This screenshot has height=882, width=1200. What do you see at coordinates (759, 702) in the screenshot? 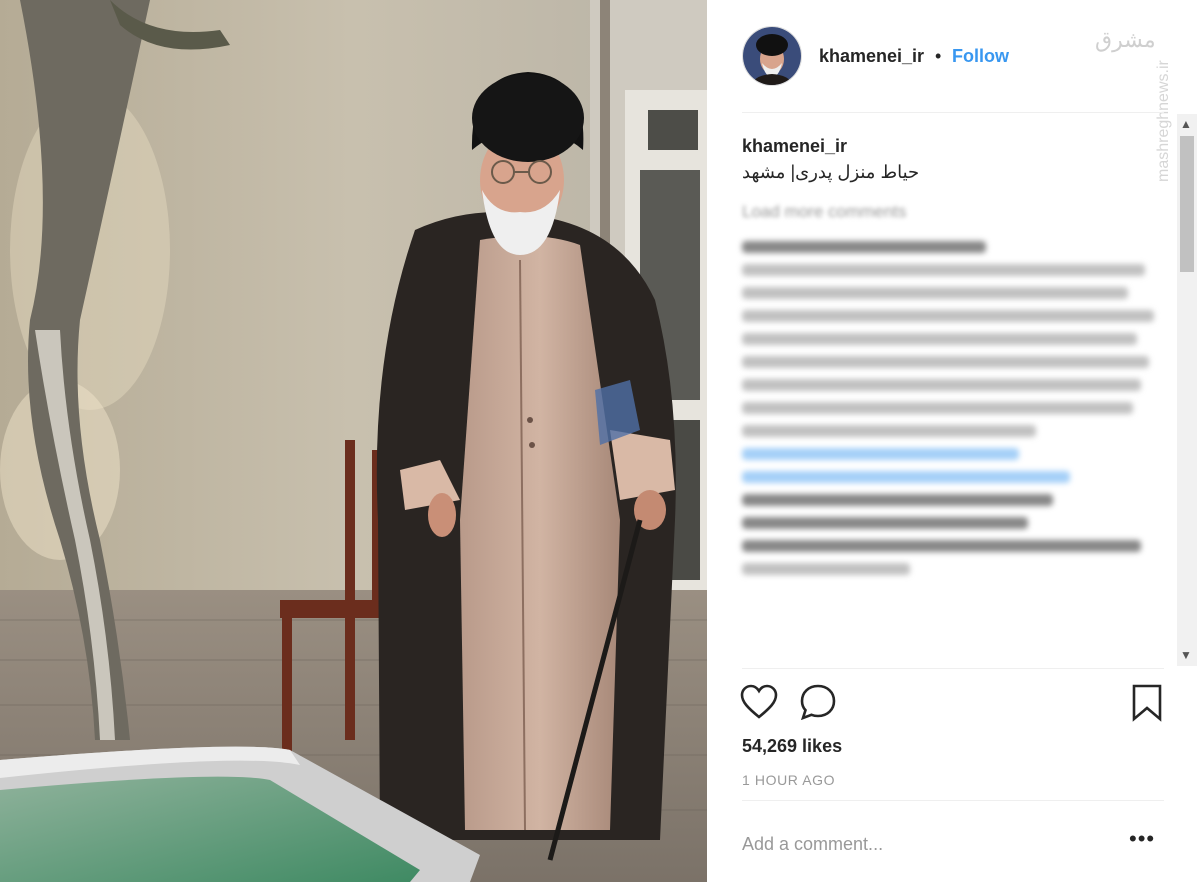
I see `heart-icon` at bounding box center [759, 702].